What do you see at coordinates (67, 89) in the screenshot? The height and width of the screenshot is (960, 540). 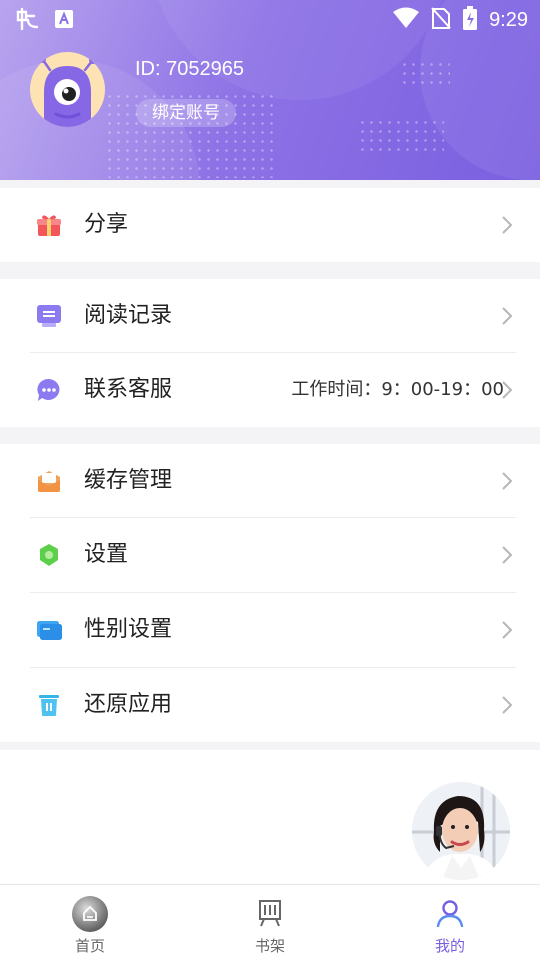 I see `avatar` at bounding box center [67, 89].